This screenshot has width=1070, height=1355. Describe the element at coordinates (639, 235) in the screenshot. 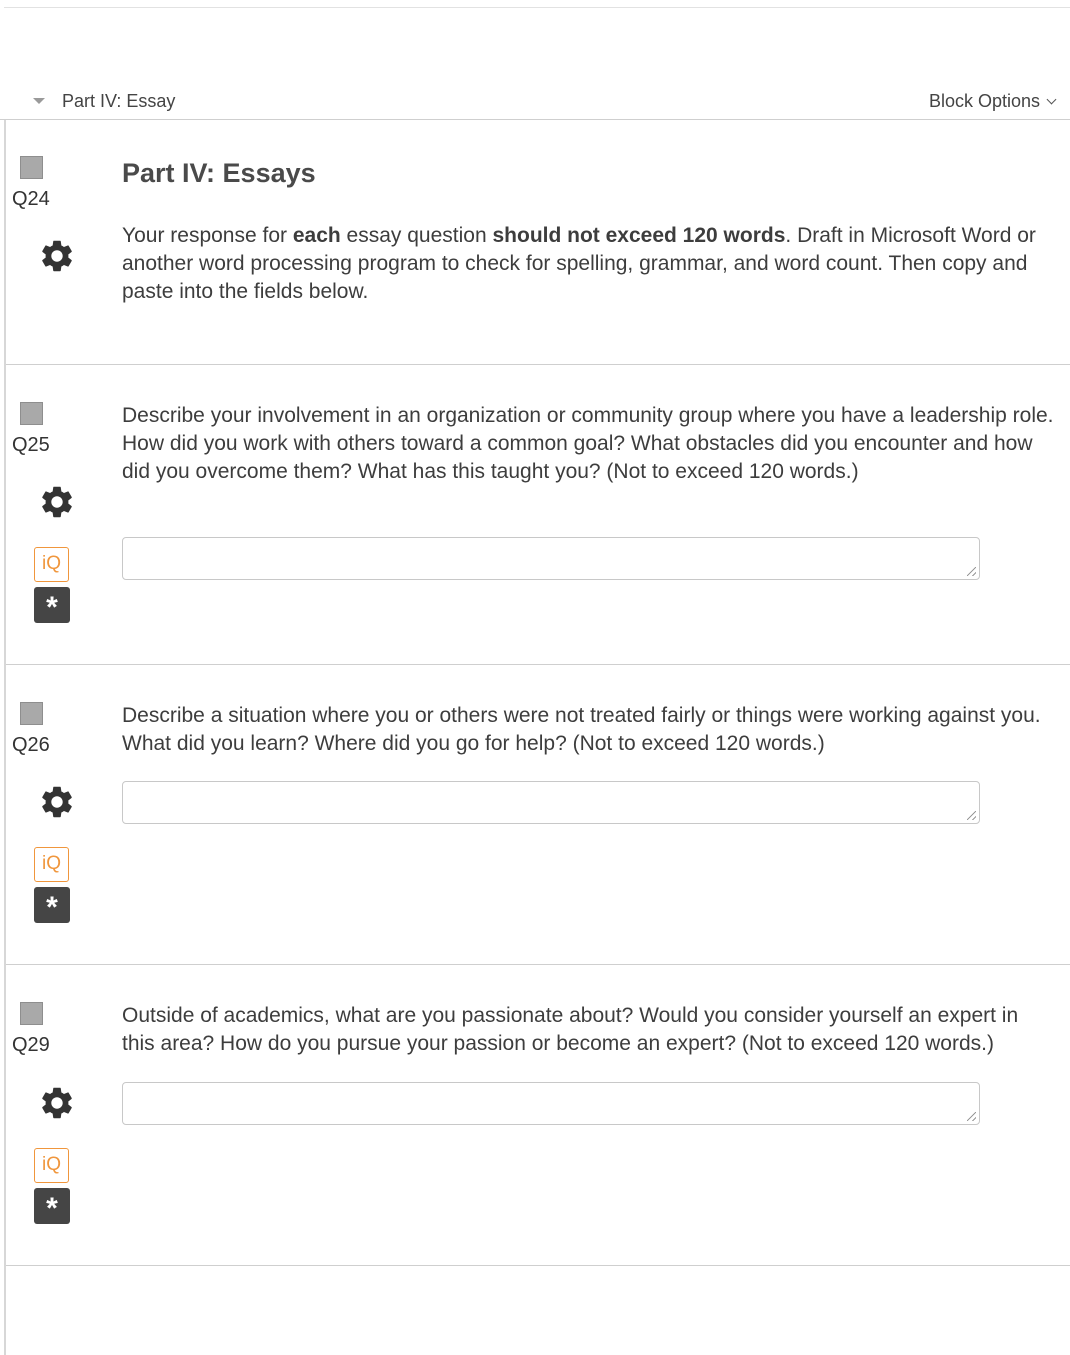

I see `intro-emphasis: should not exceed 120 words` at that location.